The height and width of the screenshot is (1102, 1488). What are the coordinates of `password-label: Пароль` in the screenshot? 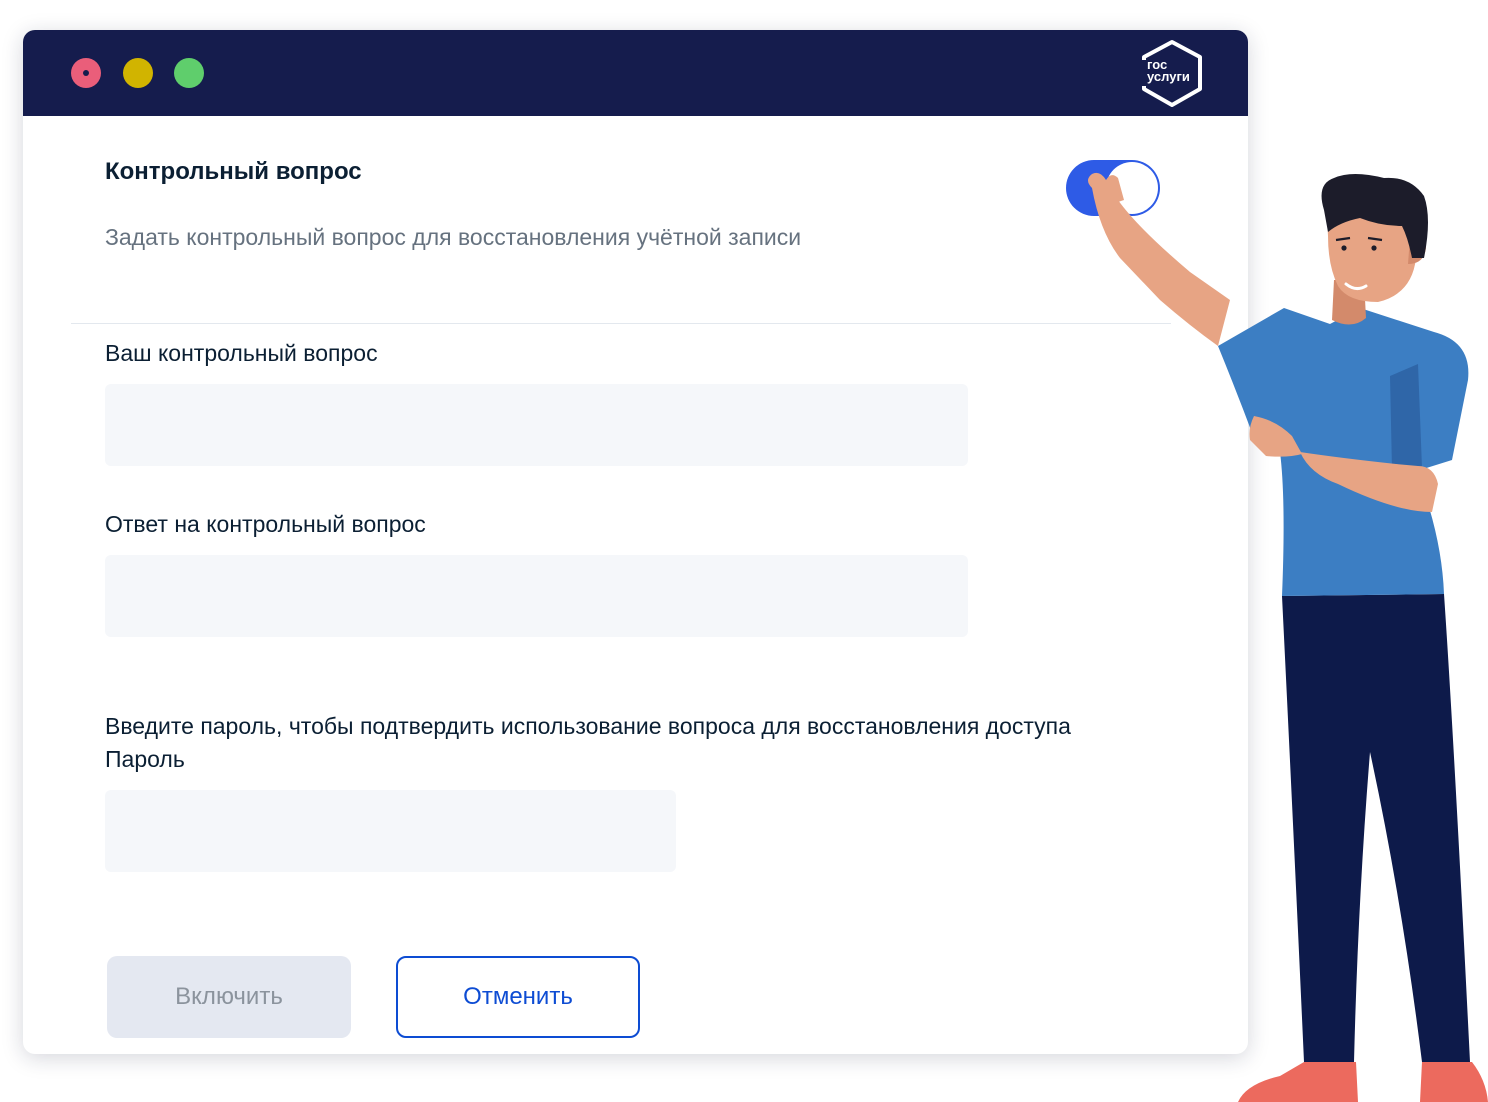 It's located at (145, 759).